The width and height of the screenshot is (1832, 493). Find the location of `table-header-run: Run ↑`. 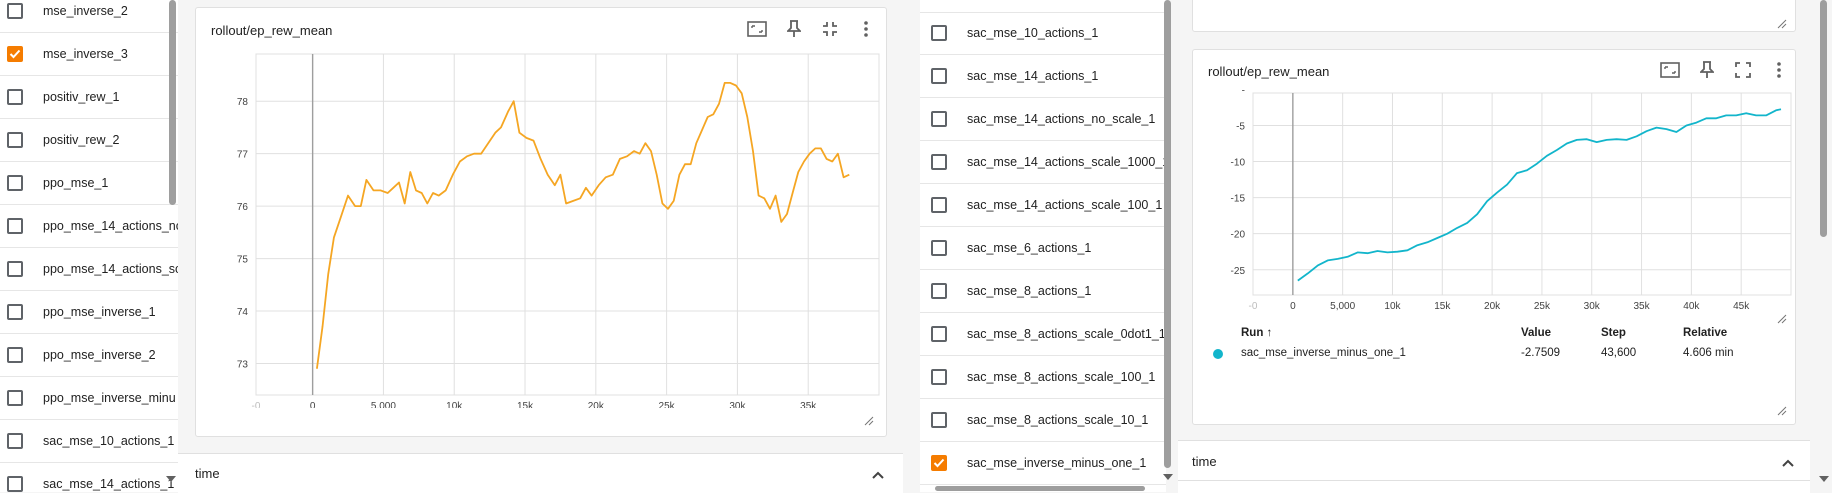

table-header-run: Run ↑ is located at coordinates (1256, 333).